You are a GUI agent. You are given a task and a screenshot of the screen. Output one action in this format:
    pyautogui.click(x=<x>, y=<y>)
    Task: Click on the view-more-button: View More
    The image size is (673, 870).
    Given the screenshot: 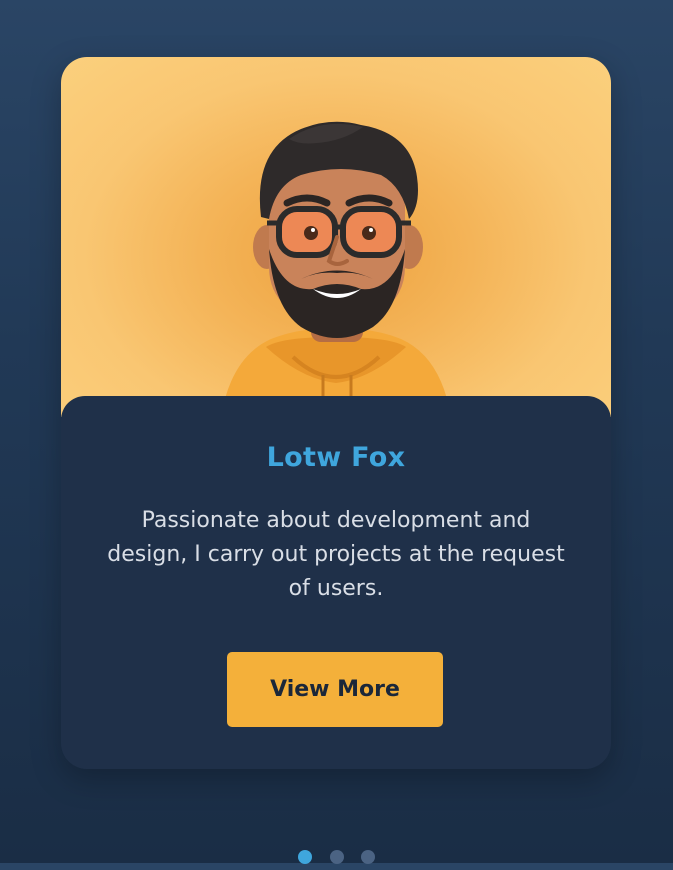 What is the action you would take?
    pyautogui.click(x=335, y=689)
    